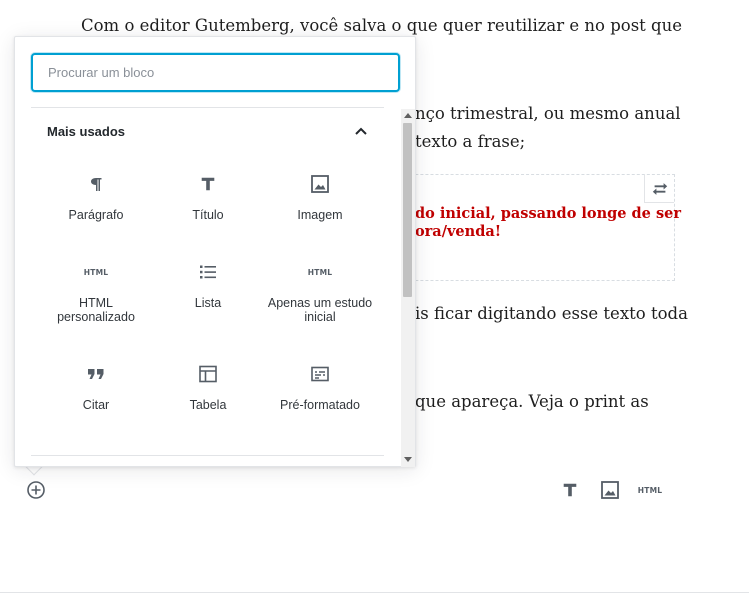 Image resolution: width=749 pixels, height=607 pixels. Describe the element at coordinates (320, 292) in the screenshot. I see `block-reusable-study: HTML Apenas um estudo inicial` at that location.